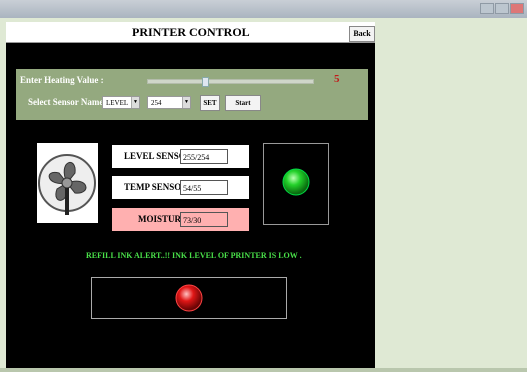  I want to click on start-button: Start, so click(243, 103).